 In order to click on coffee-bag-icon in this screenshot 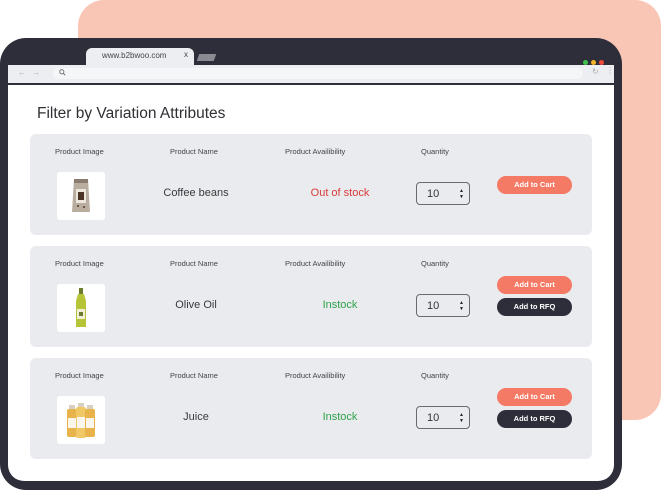, I will do `click(81, 195)`.